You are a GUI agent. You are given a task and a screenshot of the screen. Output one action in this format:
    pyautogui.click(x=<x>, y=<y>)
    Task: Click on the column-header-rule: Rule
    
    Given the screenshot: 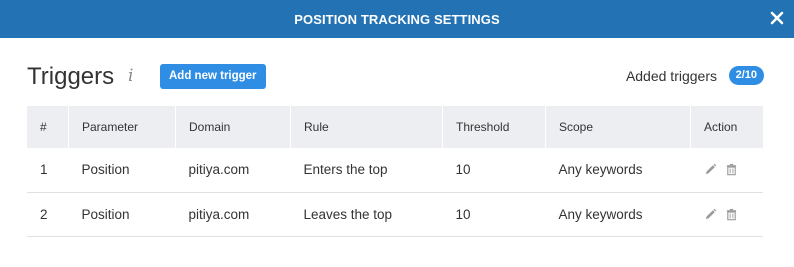 What is the action you would take?
    pyautogui.click(x=366, y=127)
    